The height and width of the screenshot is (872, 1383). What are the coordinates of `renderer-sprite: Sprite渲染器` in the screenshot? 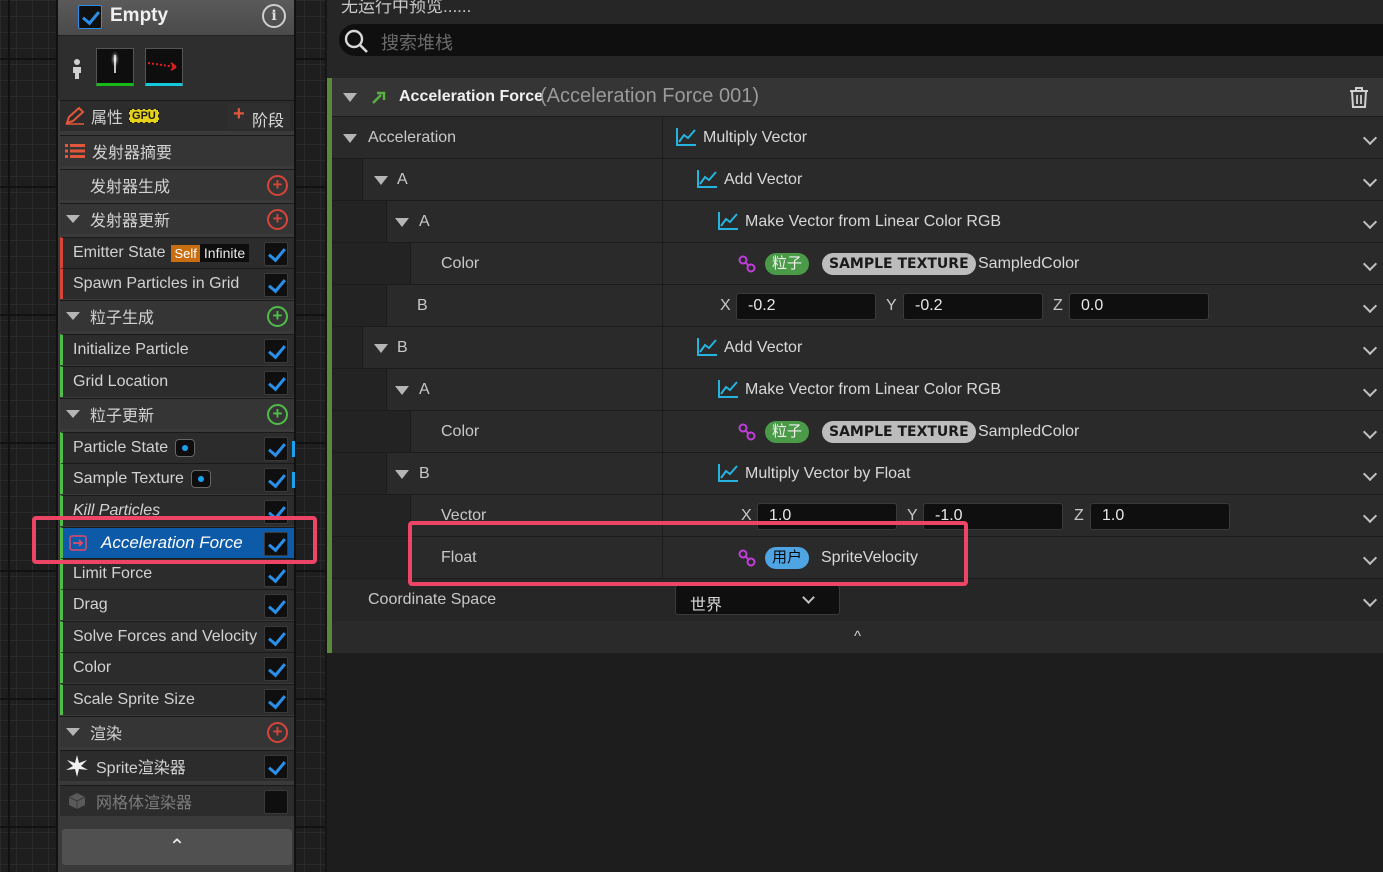 It's located at (177, 765).